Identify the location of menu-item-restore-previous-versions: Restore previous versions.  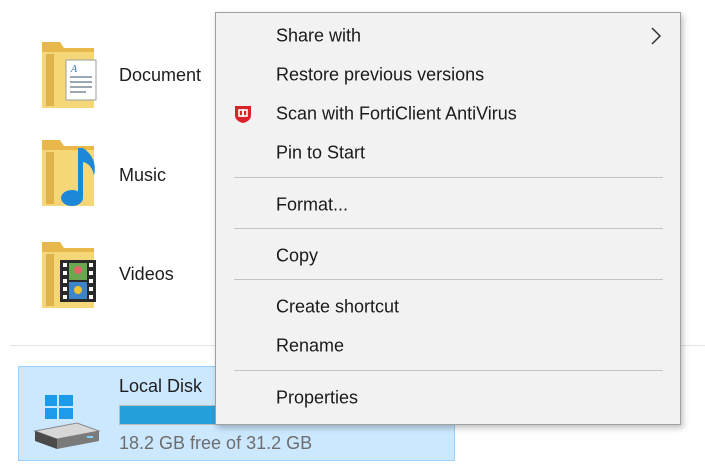
(448, 75).